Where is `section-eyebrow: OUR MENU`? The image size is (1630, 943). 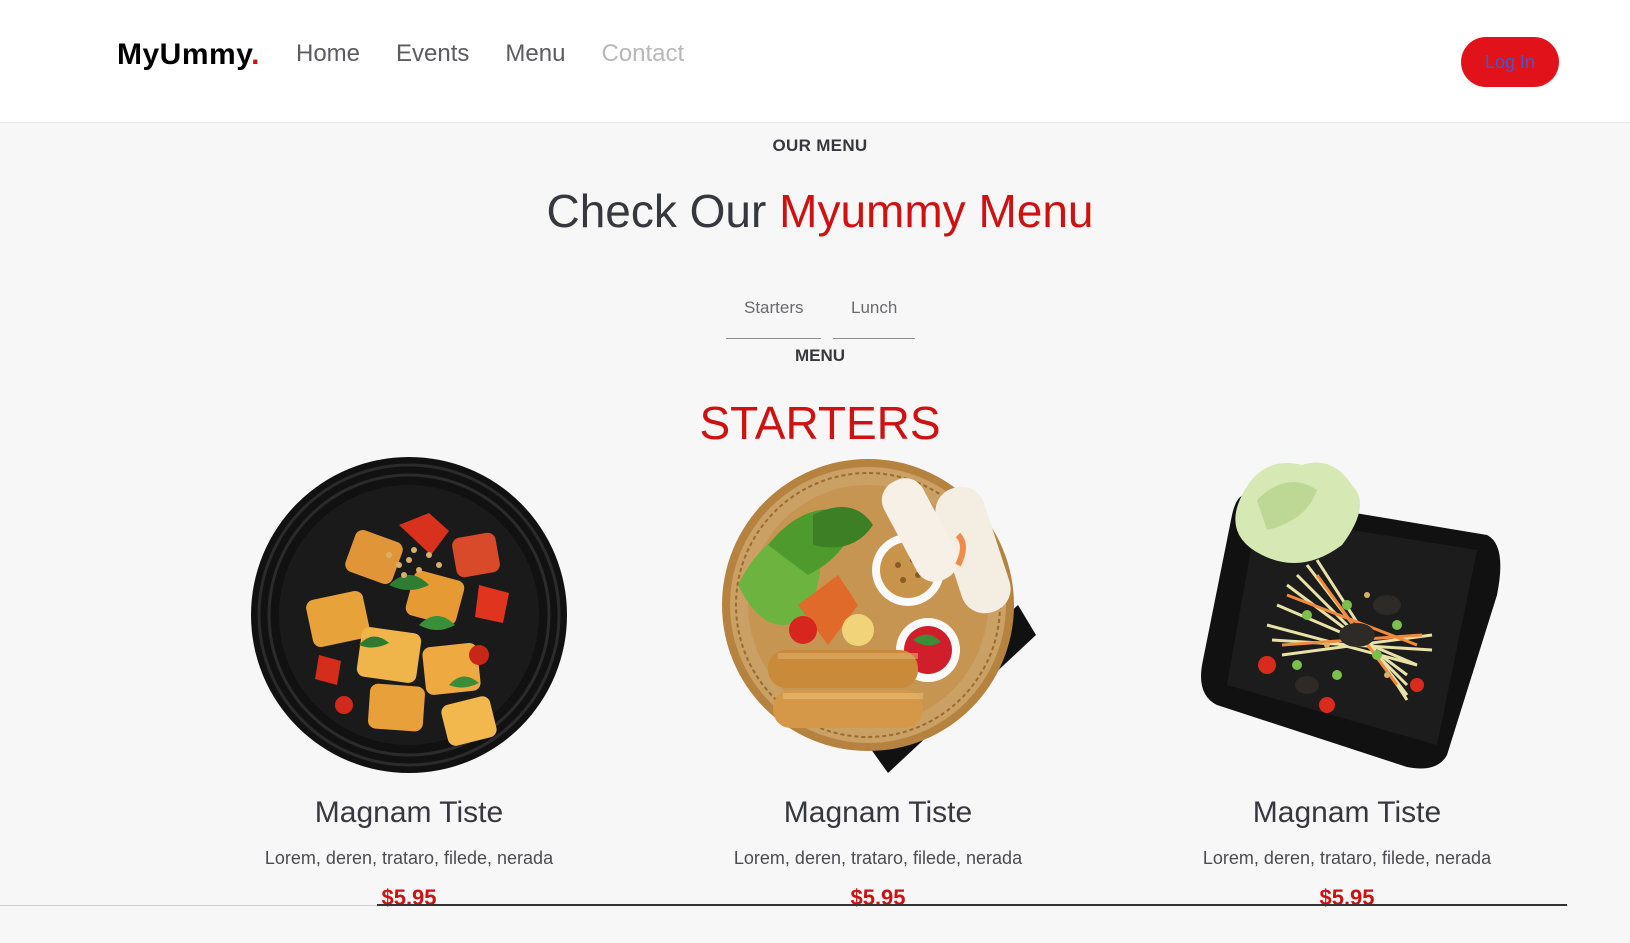 section-eyebrow: OUR MENU is located at coordinates (820, 145).